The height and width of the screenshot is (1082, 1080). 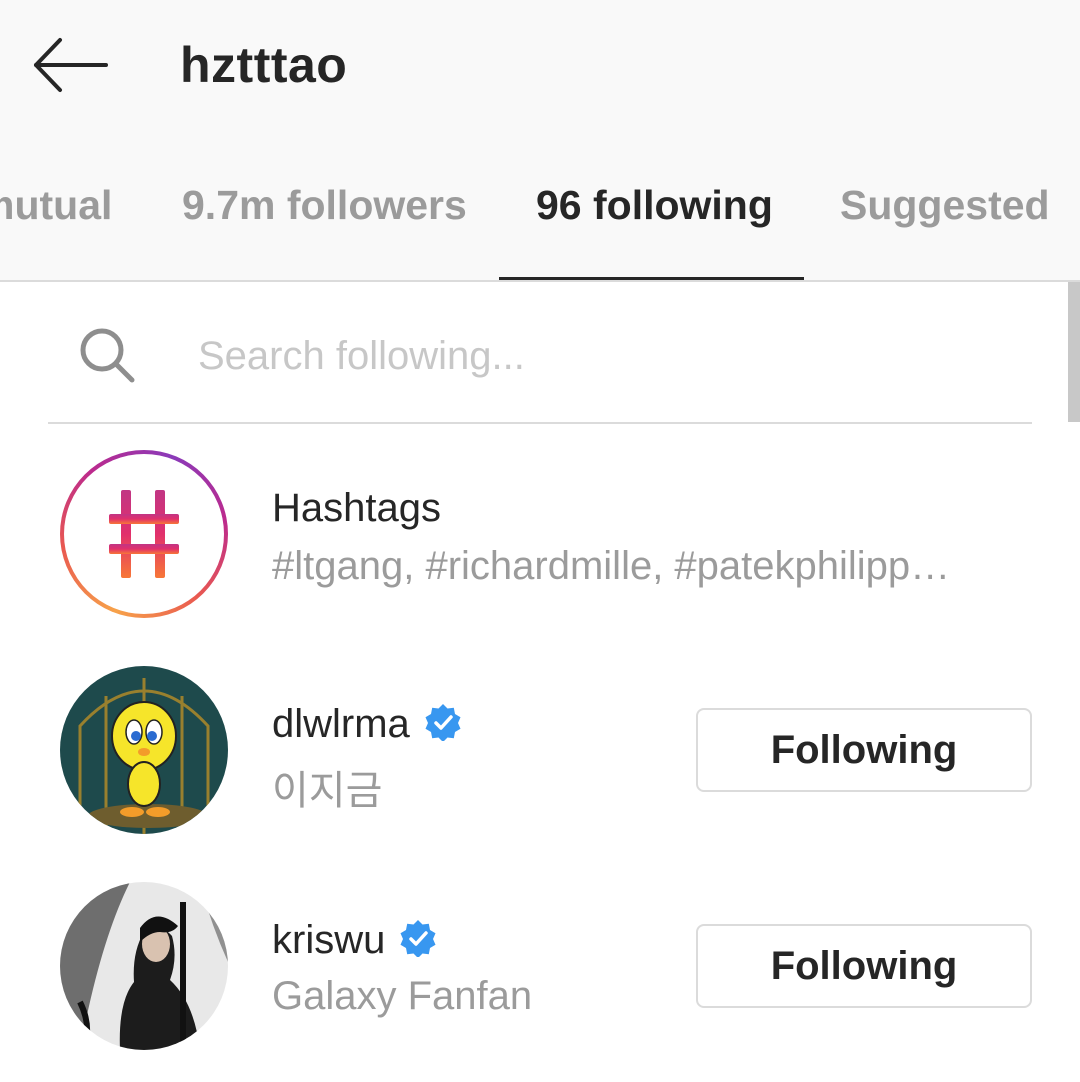 What do you see at coordinates (144, 966) in the screenshot?
I see `kriswu-avatar` at bounding box center [144, 966].